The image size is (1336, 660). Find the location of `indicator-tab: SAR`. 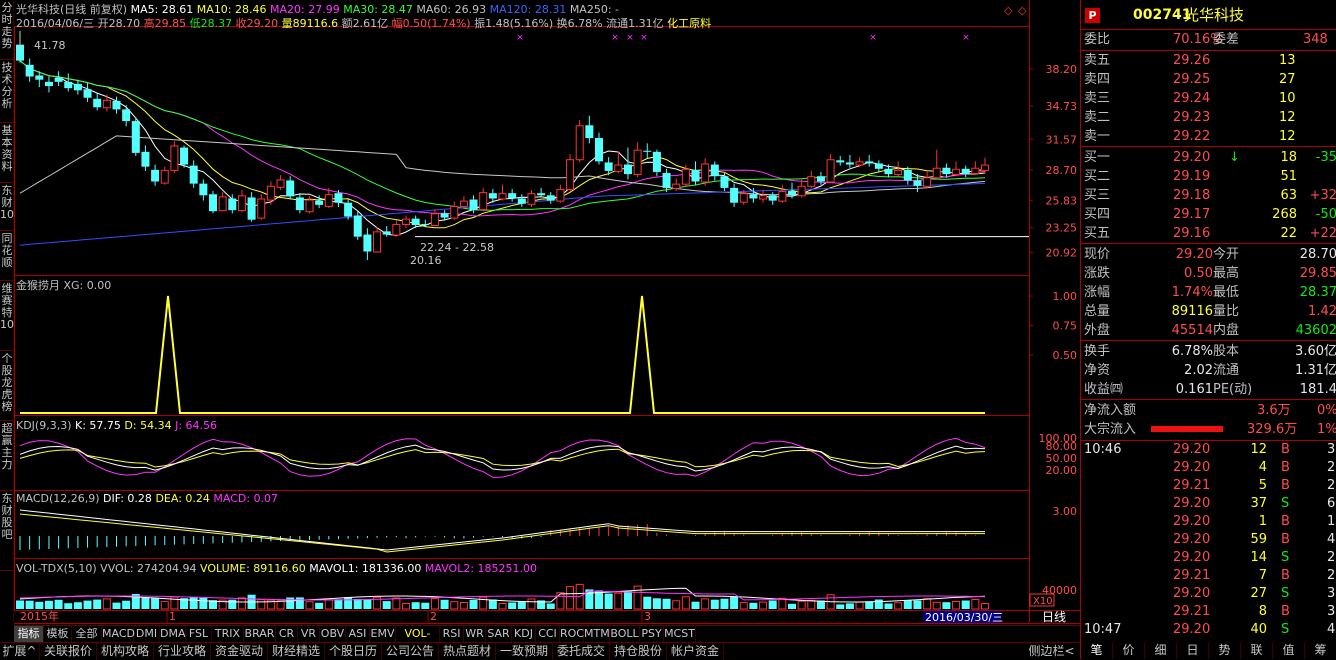

indicator-tab: SAR is located at coordinates (499, 634).